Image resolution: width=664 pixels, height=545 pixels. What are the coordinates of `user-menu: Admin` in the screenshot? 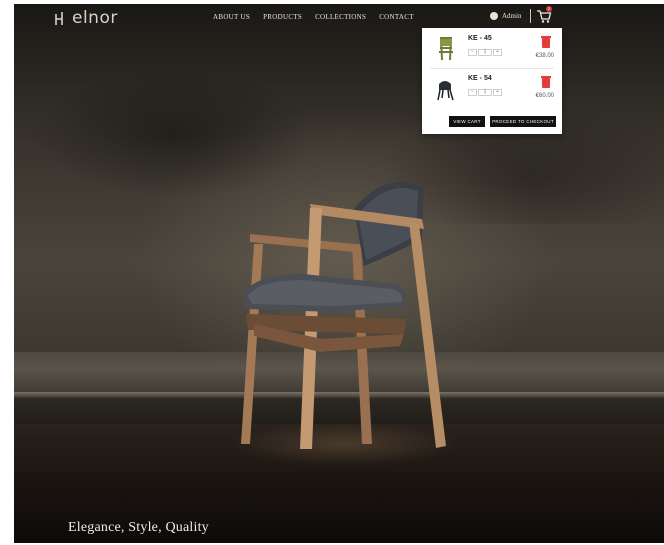 It's located at (505, 16).